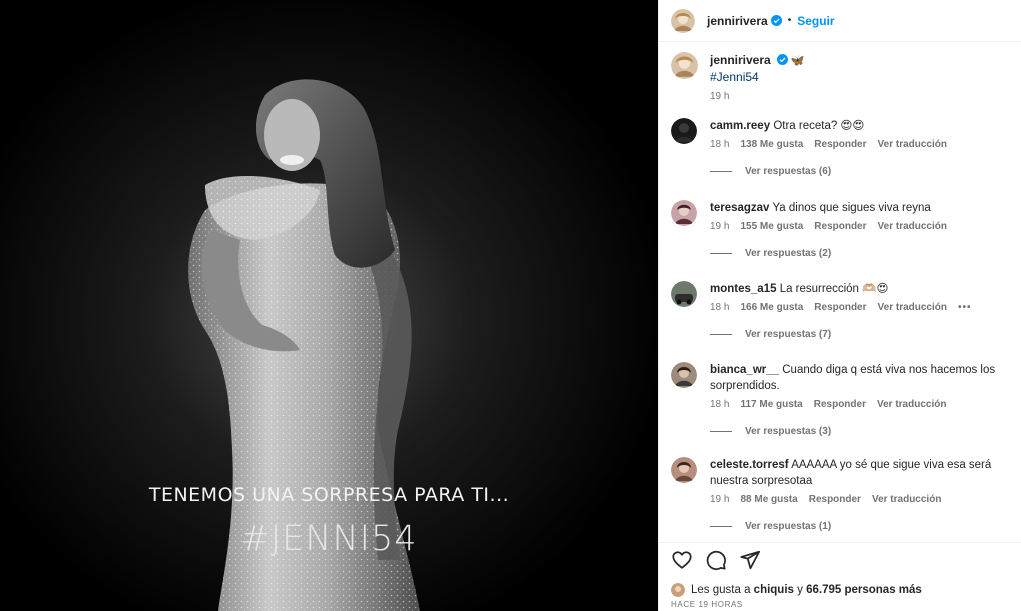  Describe the element at coordinates (771, 307) in the screenshot. I see `comment-likes: 166 Me gusta` at that location.